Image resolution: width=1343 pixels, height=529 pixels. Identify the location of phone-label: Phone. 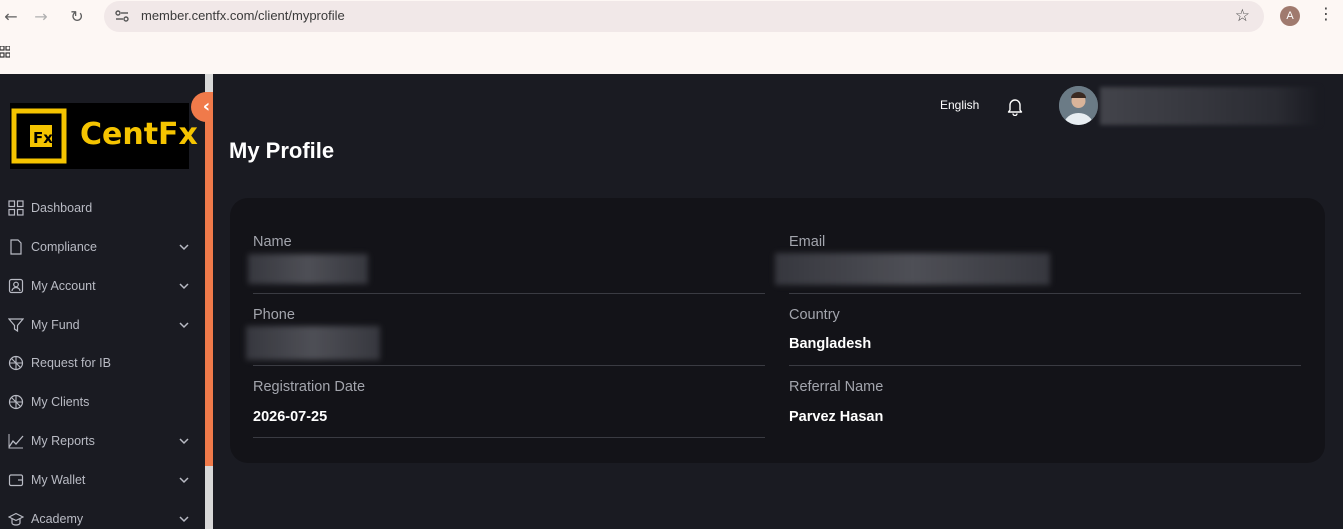
(274, 315).